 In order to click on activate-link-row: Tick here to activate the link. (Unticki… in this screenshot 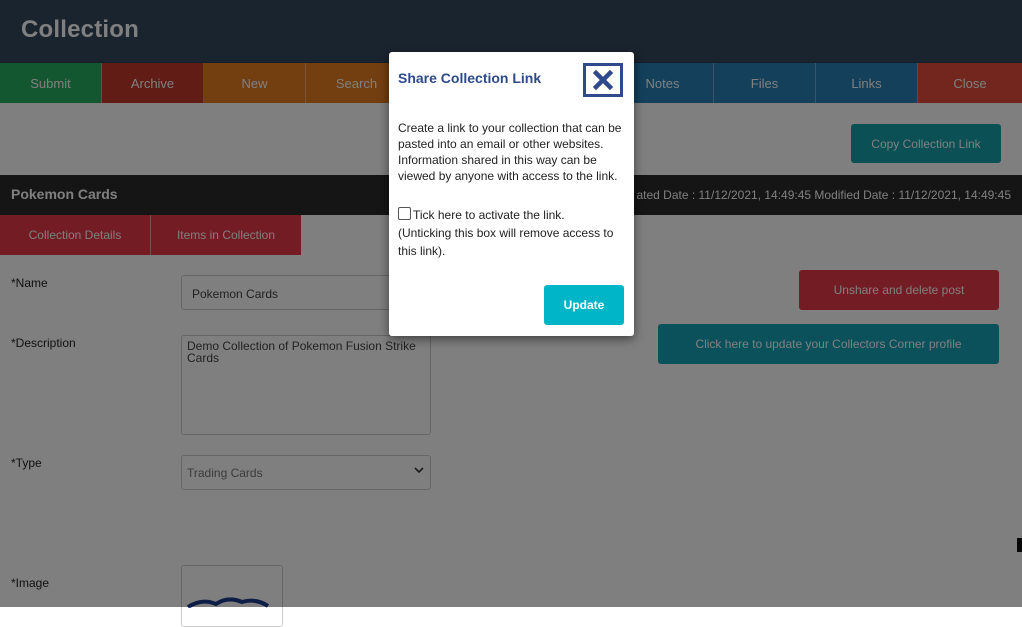, I will do `click(512, 233)`.